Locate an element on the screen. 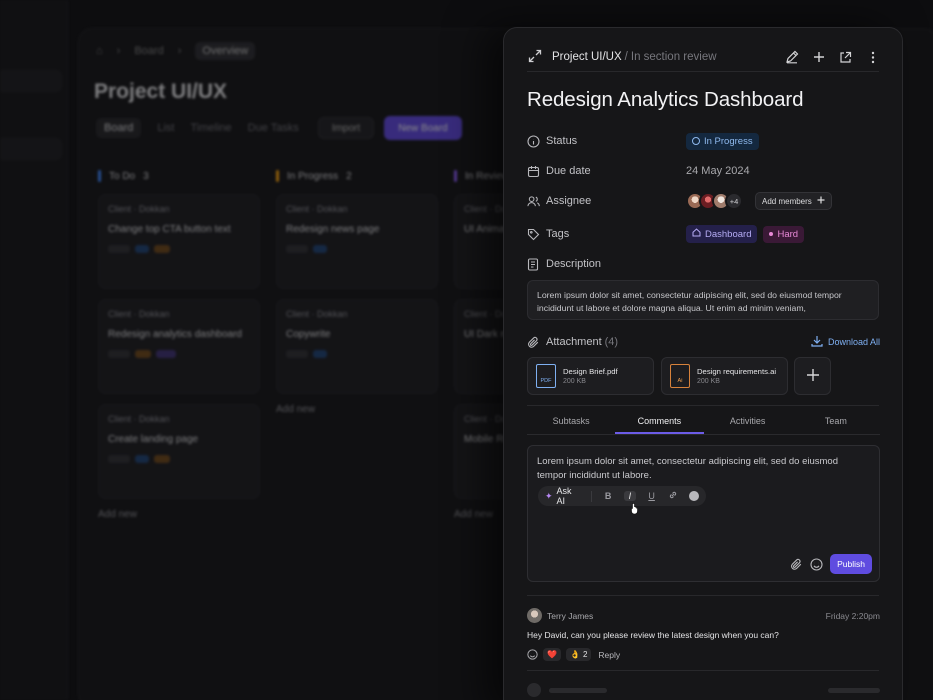 Image resolution: width=933 pixels, height=700 pixels. bg-view-tabs: Board List Timeline Due Tasks is located at coordinates (197, 128).